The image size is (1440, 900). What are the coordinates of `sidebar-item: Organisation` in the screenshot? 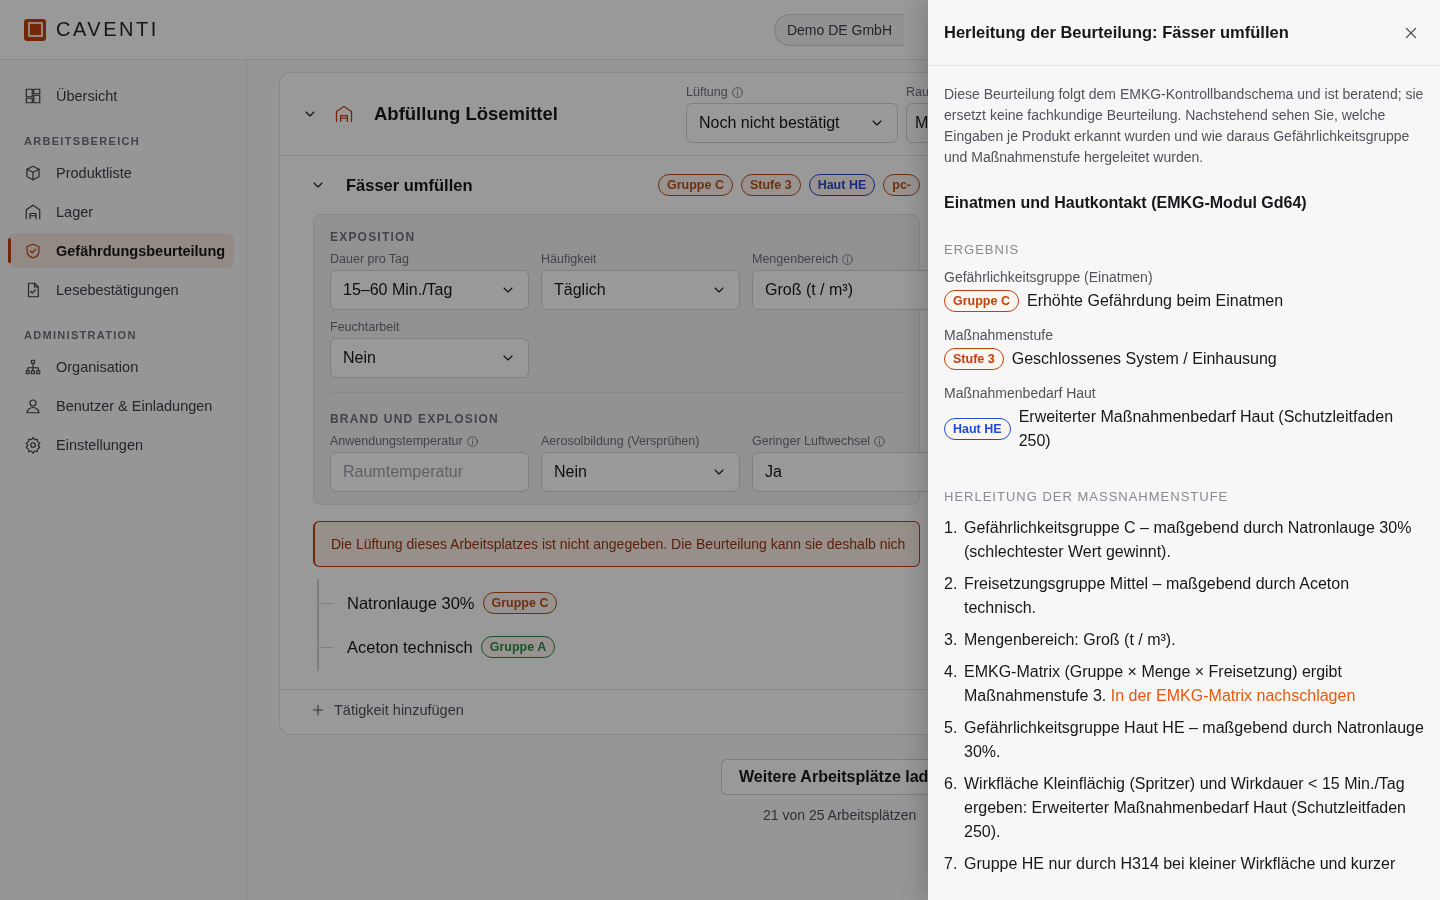 It's located at (121, 366).